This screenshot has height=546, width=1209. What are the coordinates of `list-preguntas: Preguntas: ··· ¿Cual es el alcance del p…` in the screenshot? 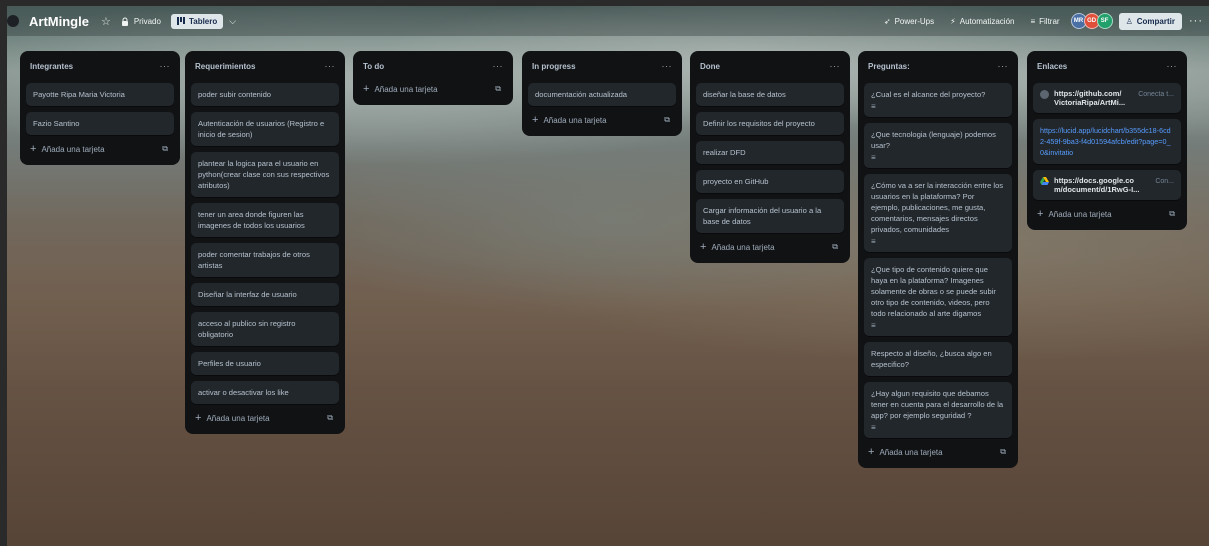 It's located at (938, 259).